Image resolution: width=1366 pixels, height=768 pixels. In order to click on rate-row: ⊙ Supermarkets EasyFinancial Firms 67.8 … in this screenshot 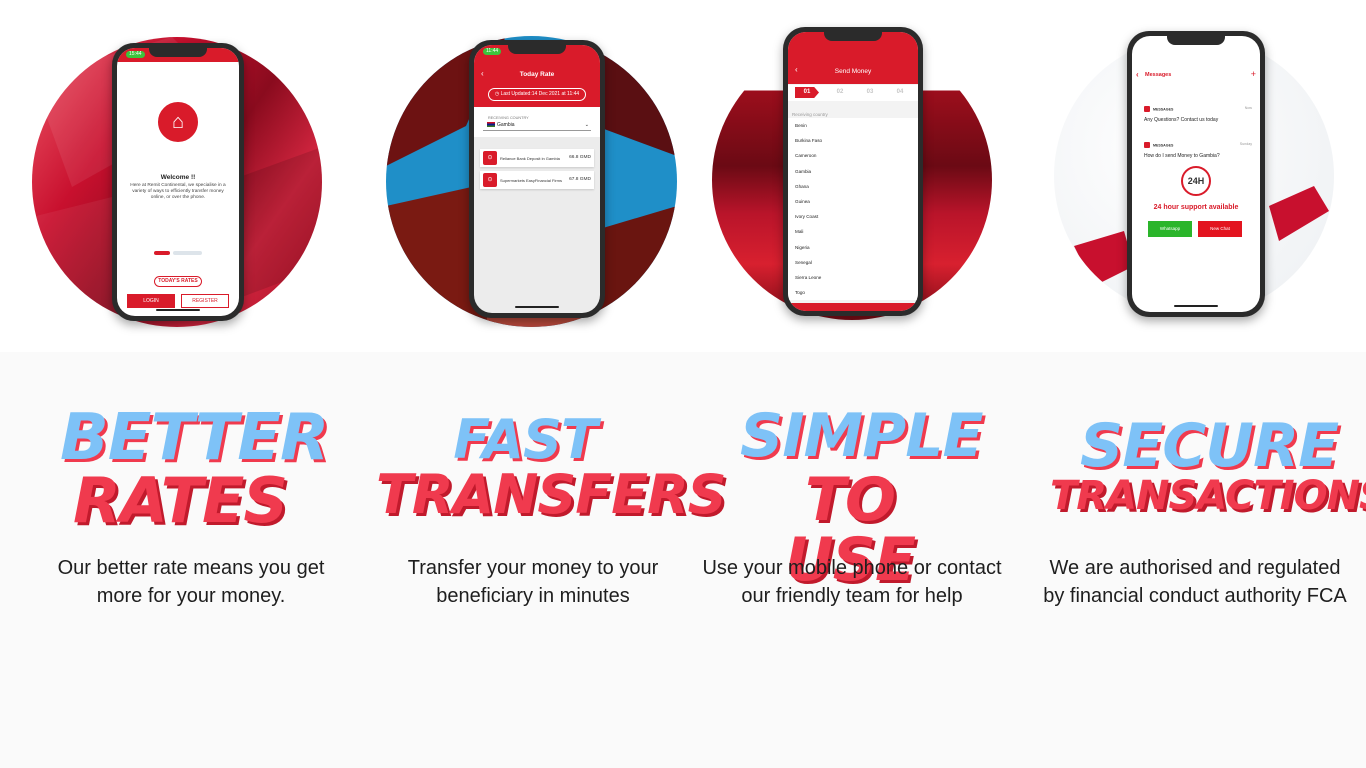, I will do `click(537, 180)`.